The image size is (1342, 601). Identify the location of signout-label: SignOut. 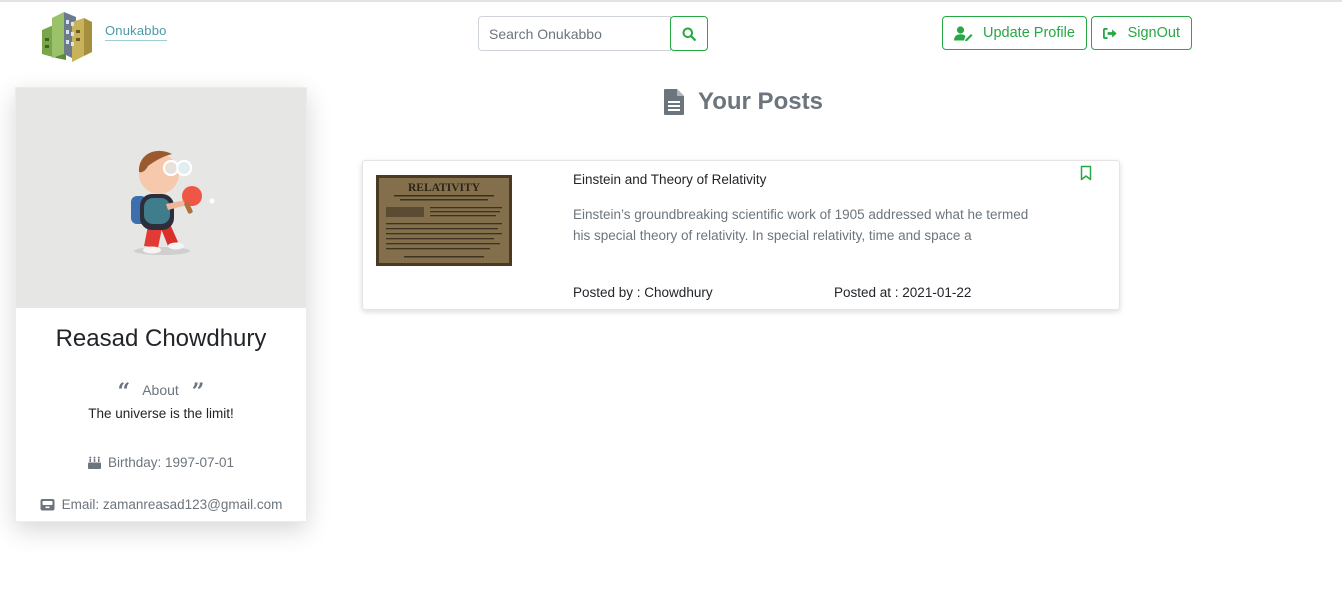
(1153, 33).